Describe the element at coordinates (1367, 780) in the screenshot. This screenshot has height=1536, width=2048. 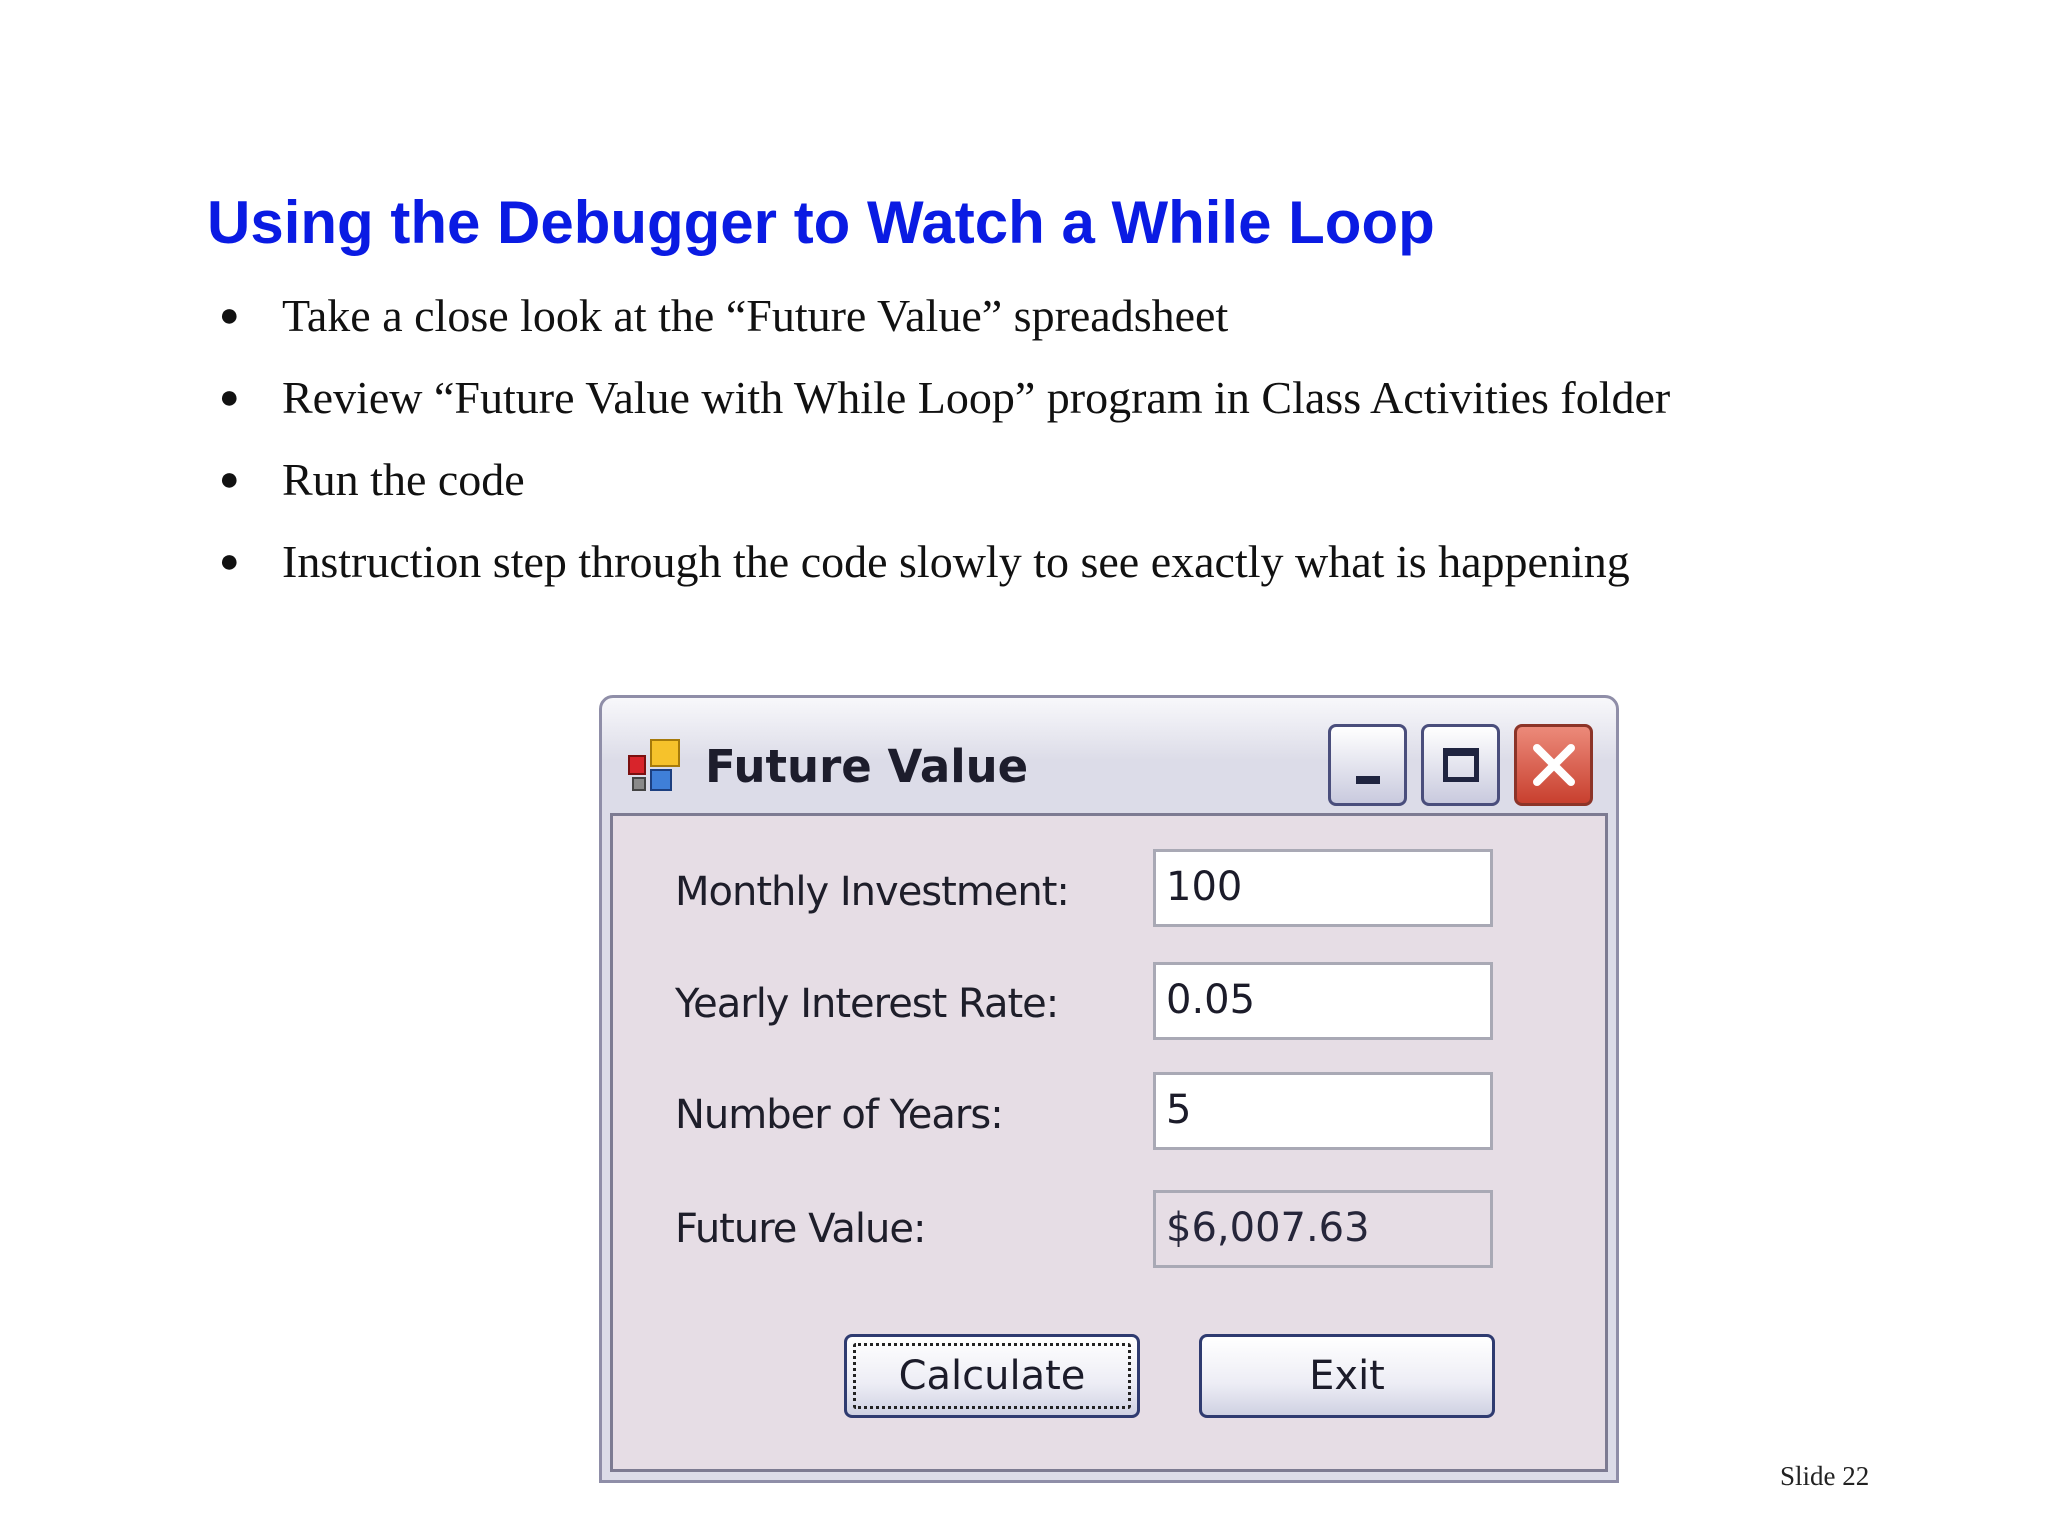
I see `minimize-icon` at that location.